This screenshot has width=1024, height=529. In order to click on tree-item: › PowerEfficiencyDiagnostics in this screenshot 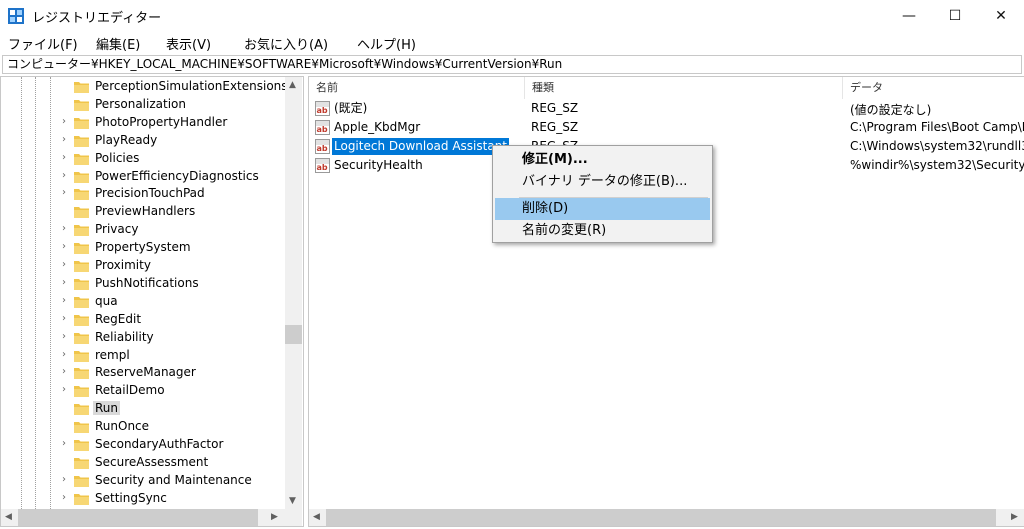, I will do `click(143, 177)`.